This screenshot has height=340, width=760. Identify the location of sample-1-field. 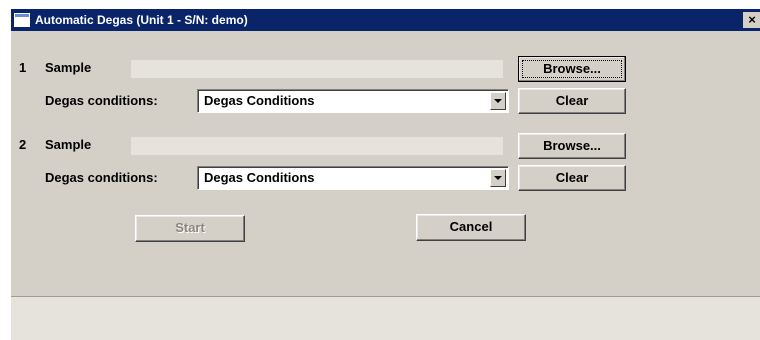
(317, 69).